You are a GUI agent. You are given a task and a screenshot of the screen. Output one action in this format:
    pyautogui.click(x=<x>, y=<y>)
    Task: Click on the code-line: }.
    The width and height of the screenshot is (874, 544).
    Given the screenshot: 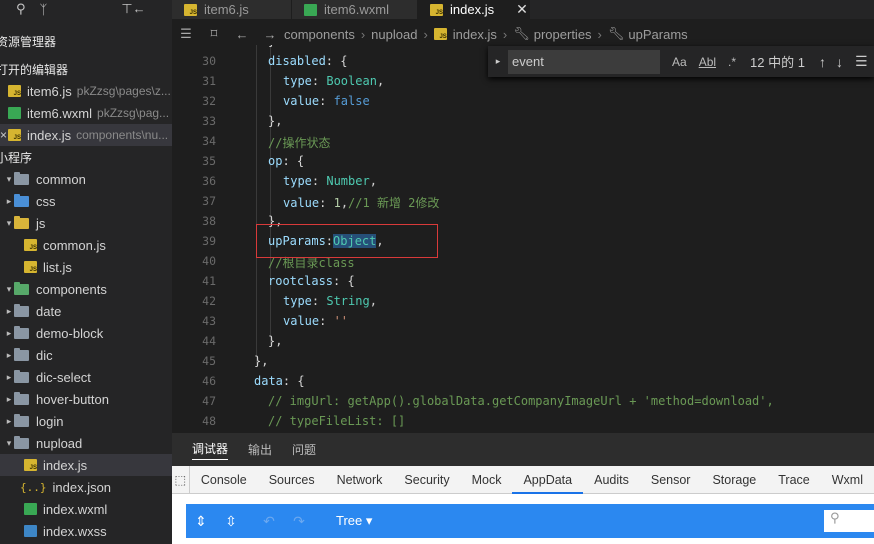 What is the action you would take?
    pyautogui.click(x=275, y=46)
    